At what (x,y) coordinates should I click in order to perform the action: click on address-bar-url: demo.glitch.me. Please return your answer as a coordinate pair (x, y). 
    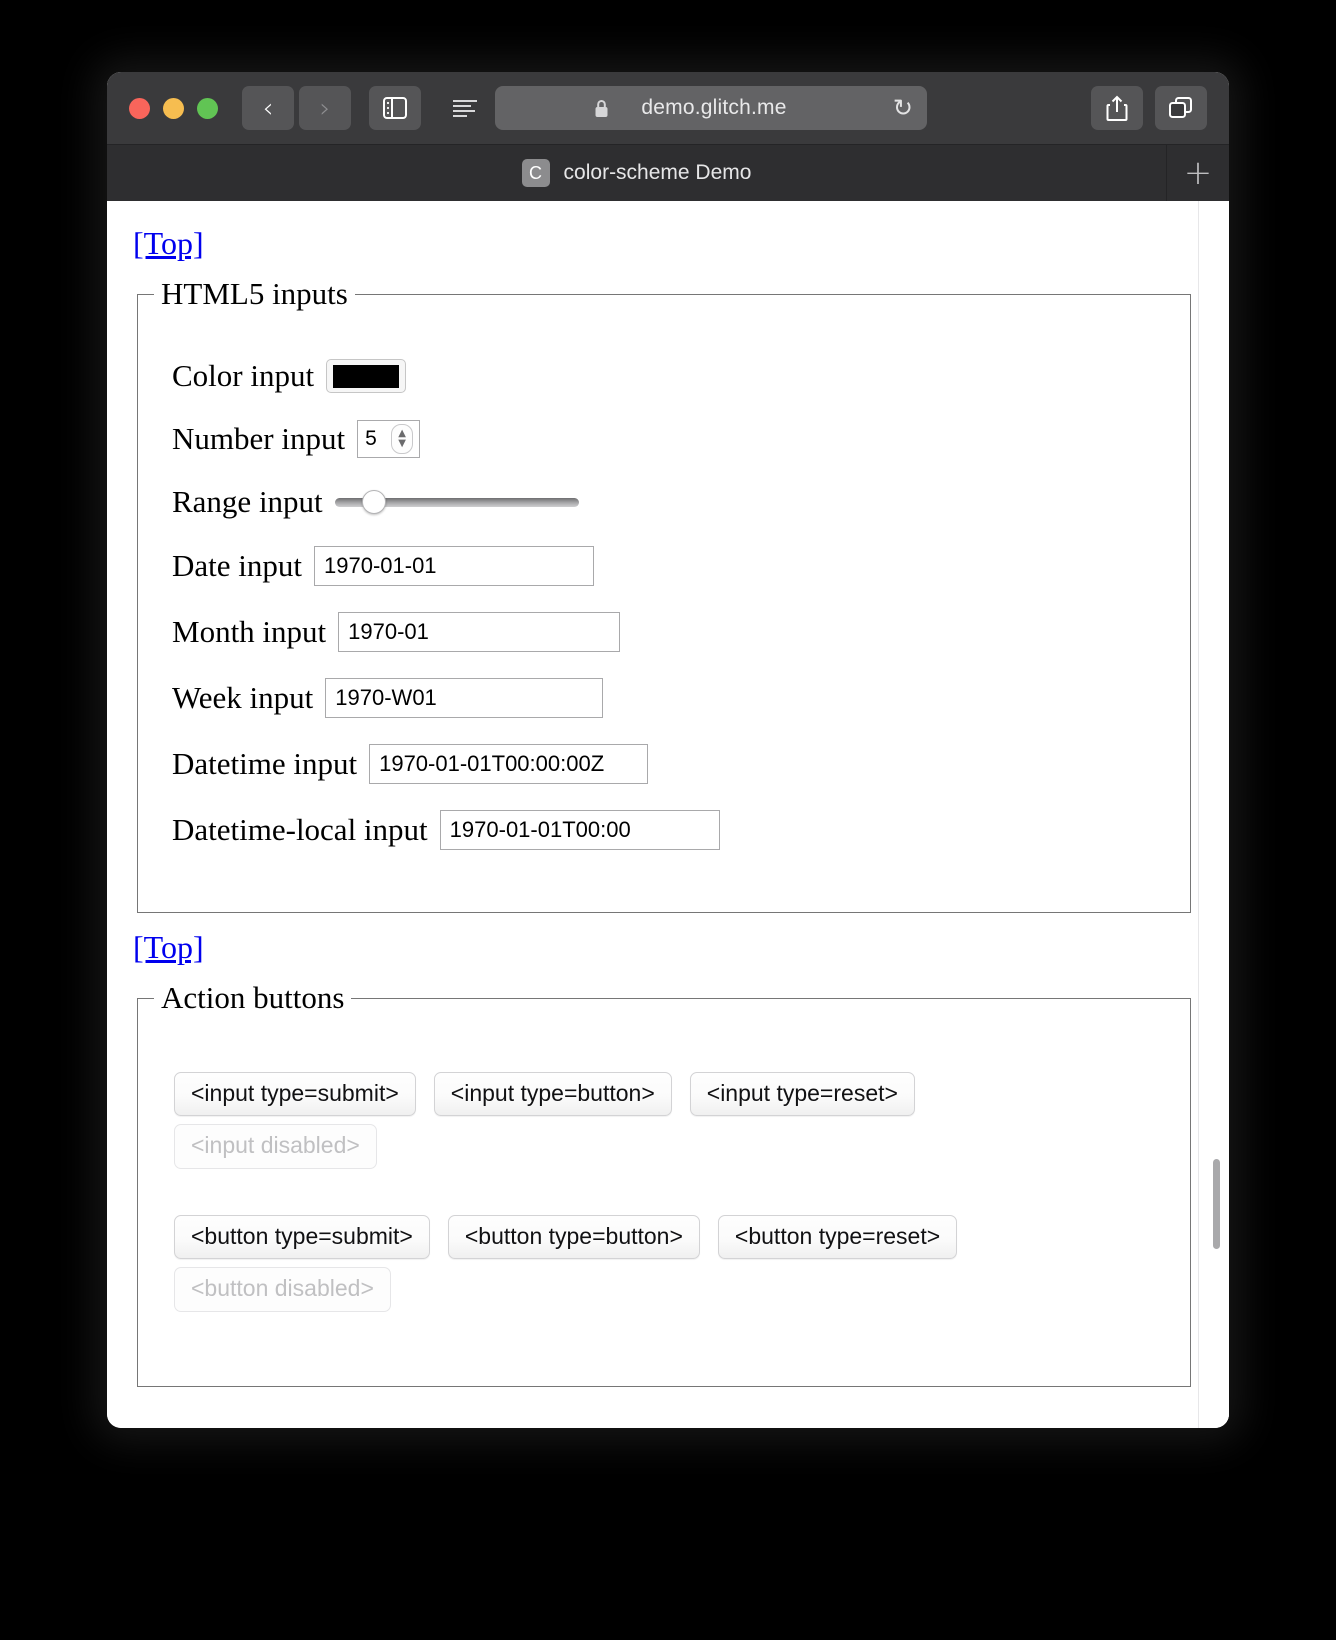
    Looking at the image, I should click on (714, 107).